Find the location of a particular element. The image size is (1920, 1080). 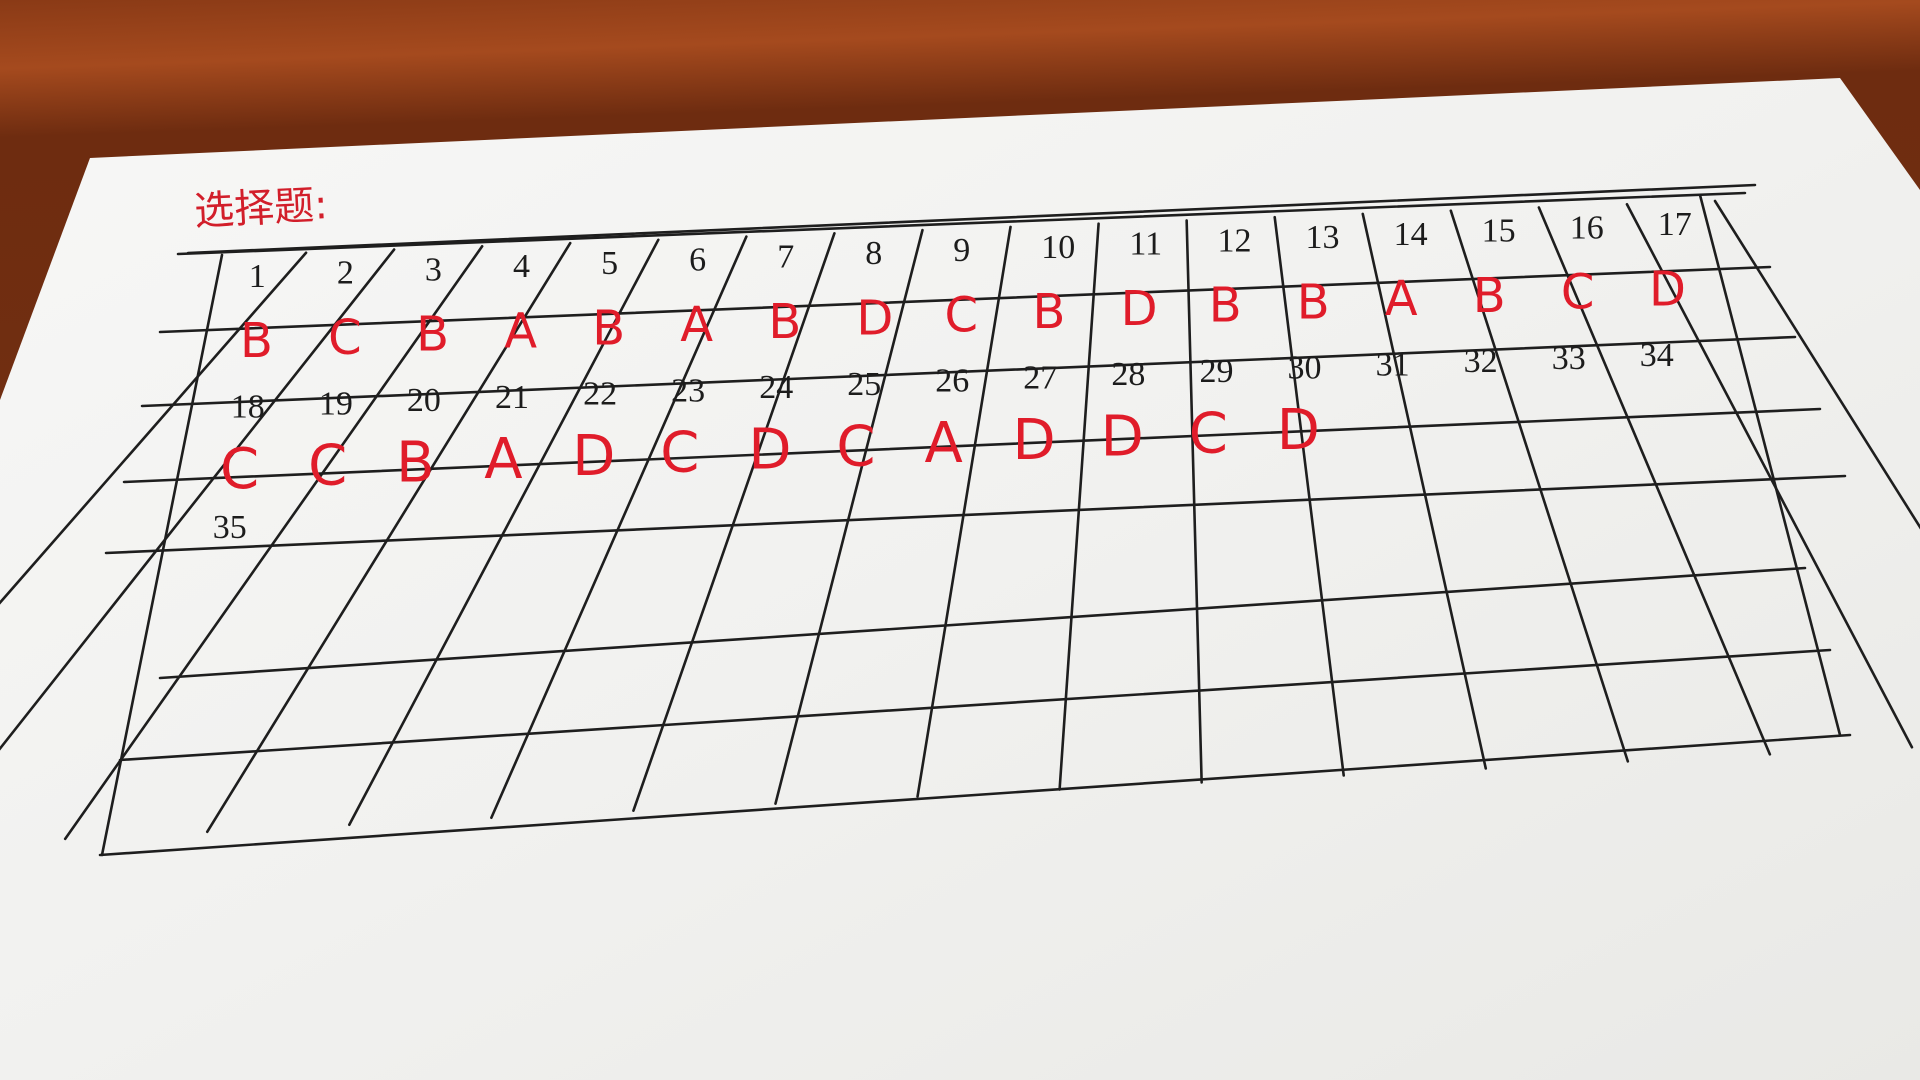

question-number: 15 is located at coordinates (1499, 231).